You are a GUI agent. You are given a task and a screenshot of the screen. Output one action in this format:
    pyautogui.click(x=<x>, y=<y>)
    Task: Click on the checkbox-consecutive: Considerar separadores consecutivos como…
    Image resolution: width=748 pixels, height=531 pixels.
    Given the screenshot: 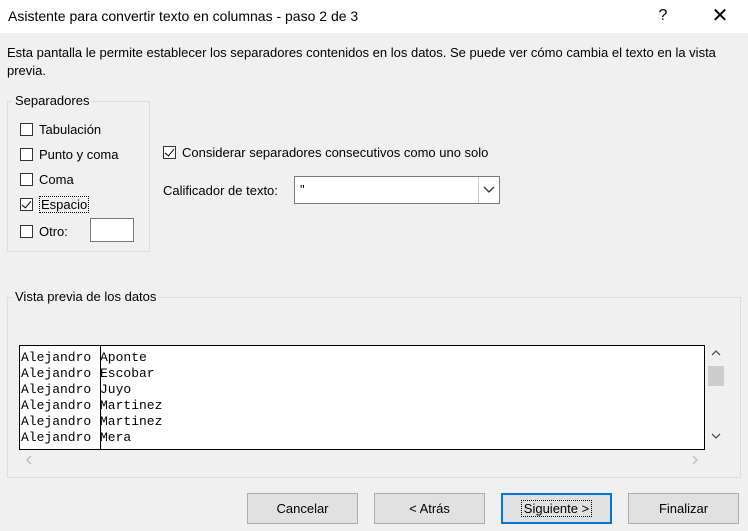 What is the action you would take?
    pyautogui.click(x=325, y=152)
    